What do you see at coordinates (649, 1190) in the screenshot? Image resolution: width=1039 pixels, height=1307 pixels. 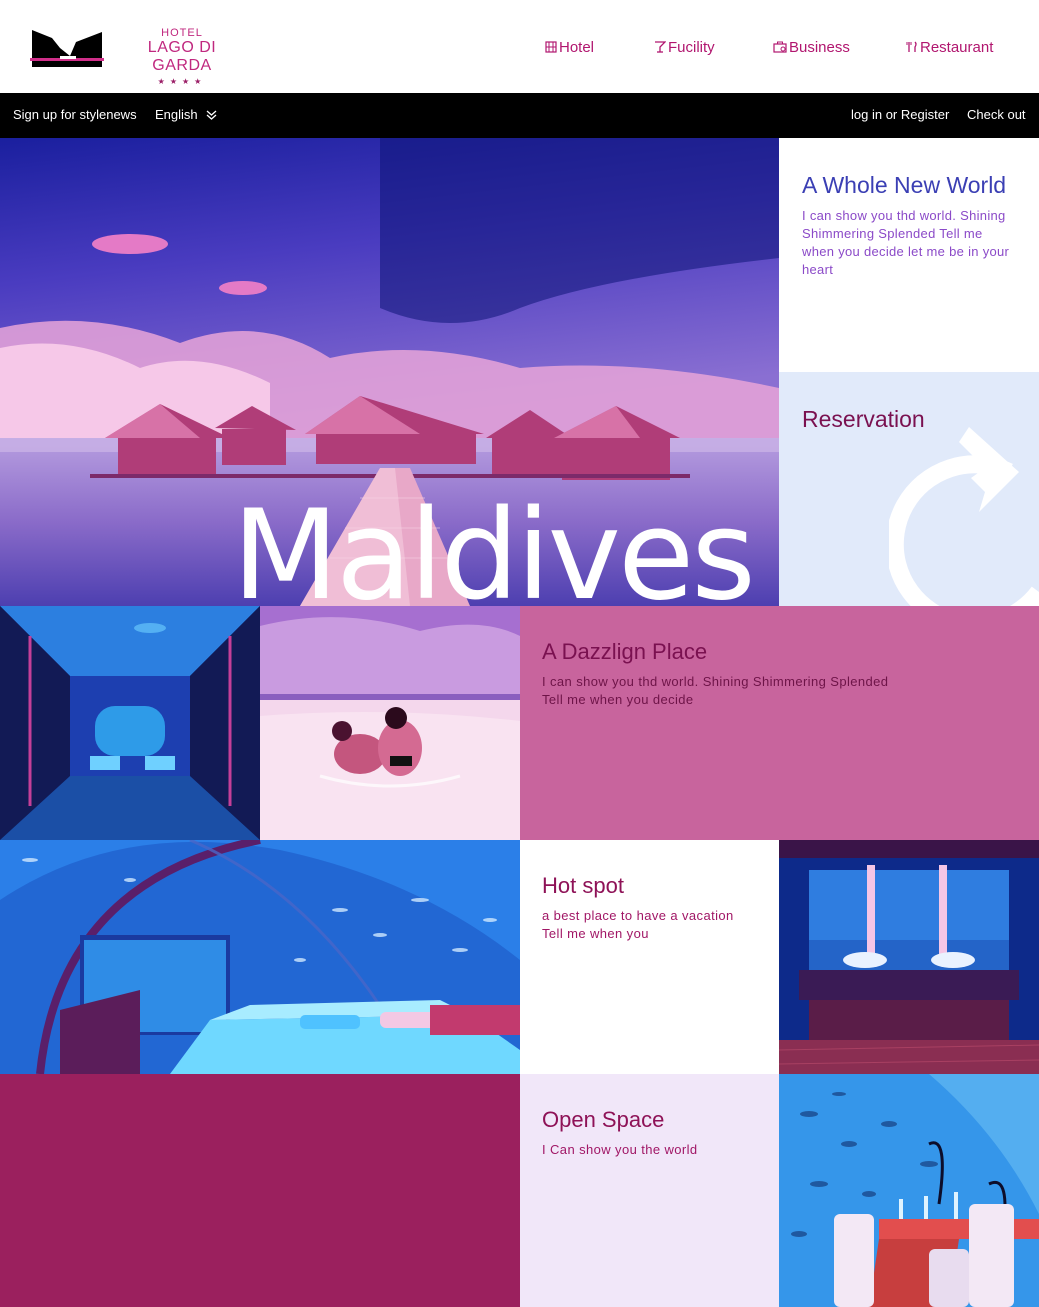 I see `open-space-panel: Open Space I Can show you the world` at bounding box center [649, 1190].